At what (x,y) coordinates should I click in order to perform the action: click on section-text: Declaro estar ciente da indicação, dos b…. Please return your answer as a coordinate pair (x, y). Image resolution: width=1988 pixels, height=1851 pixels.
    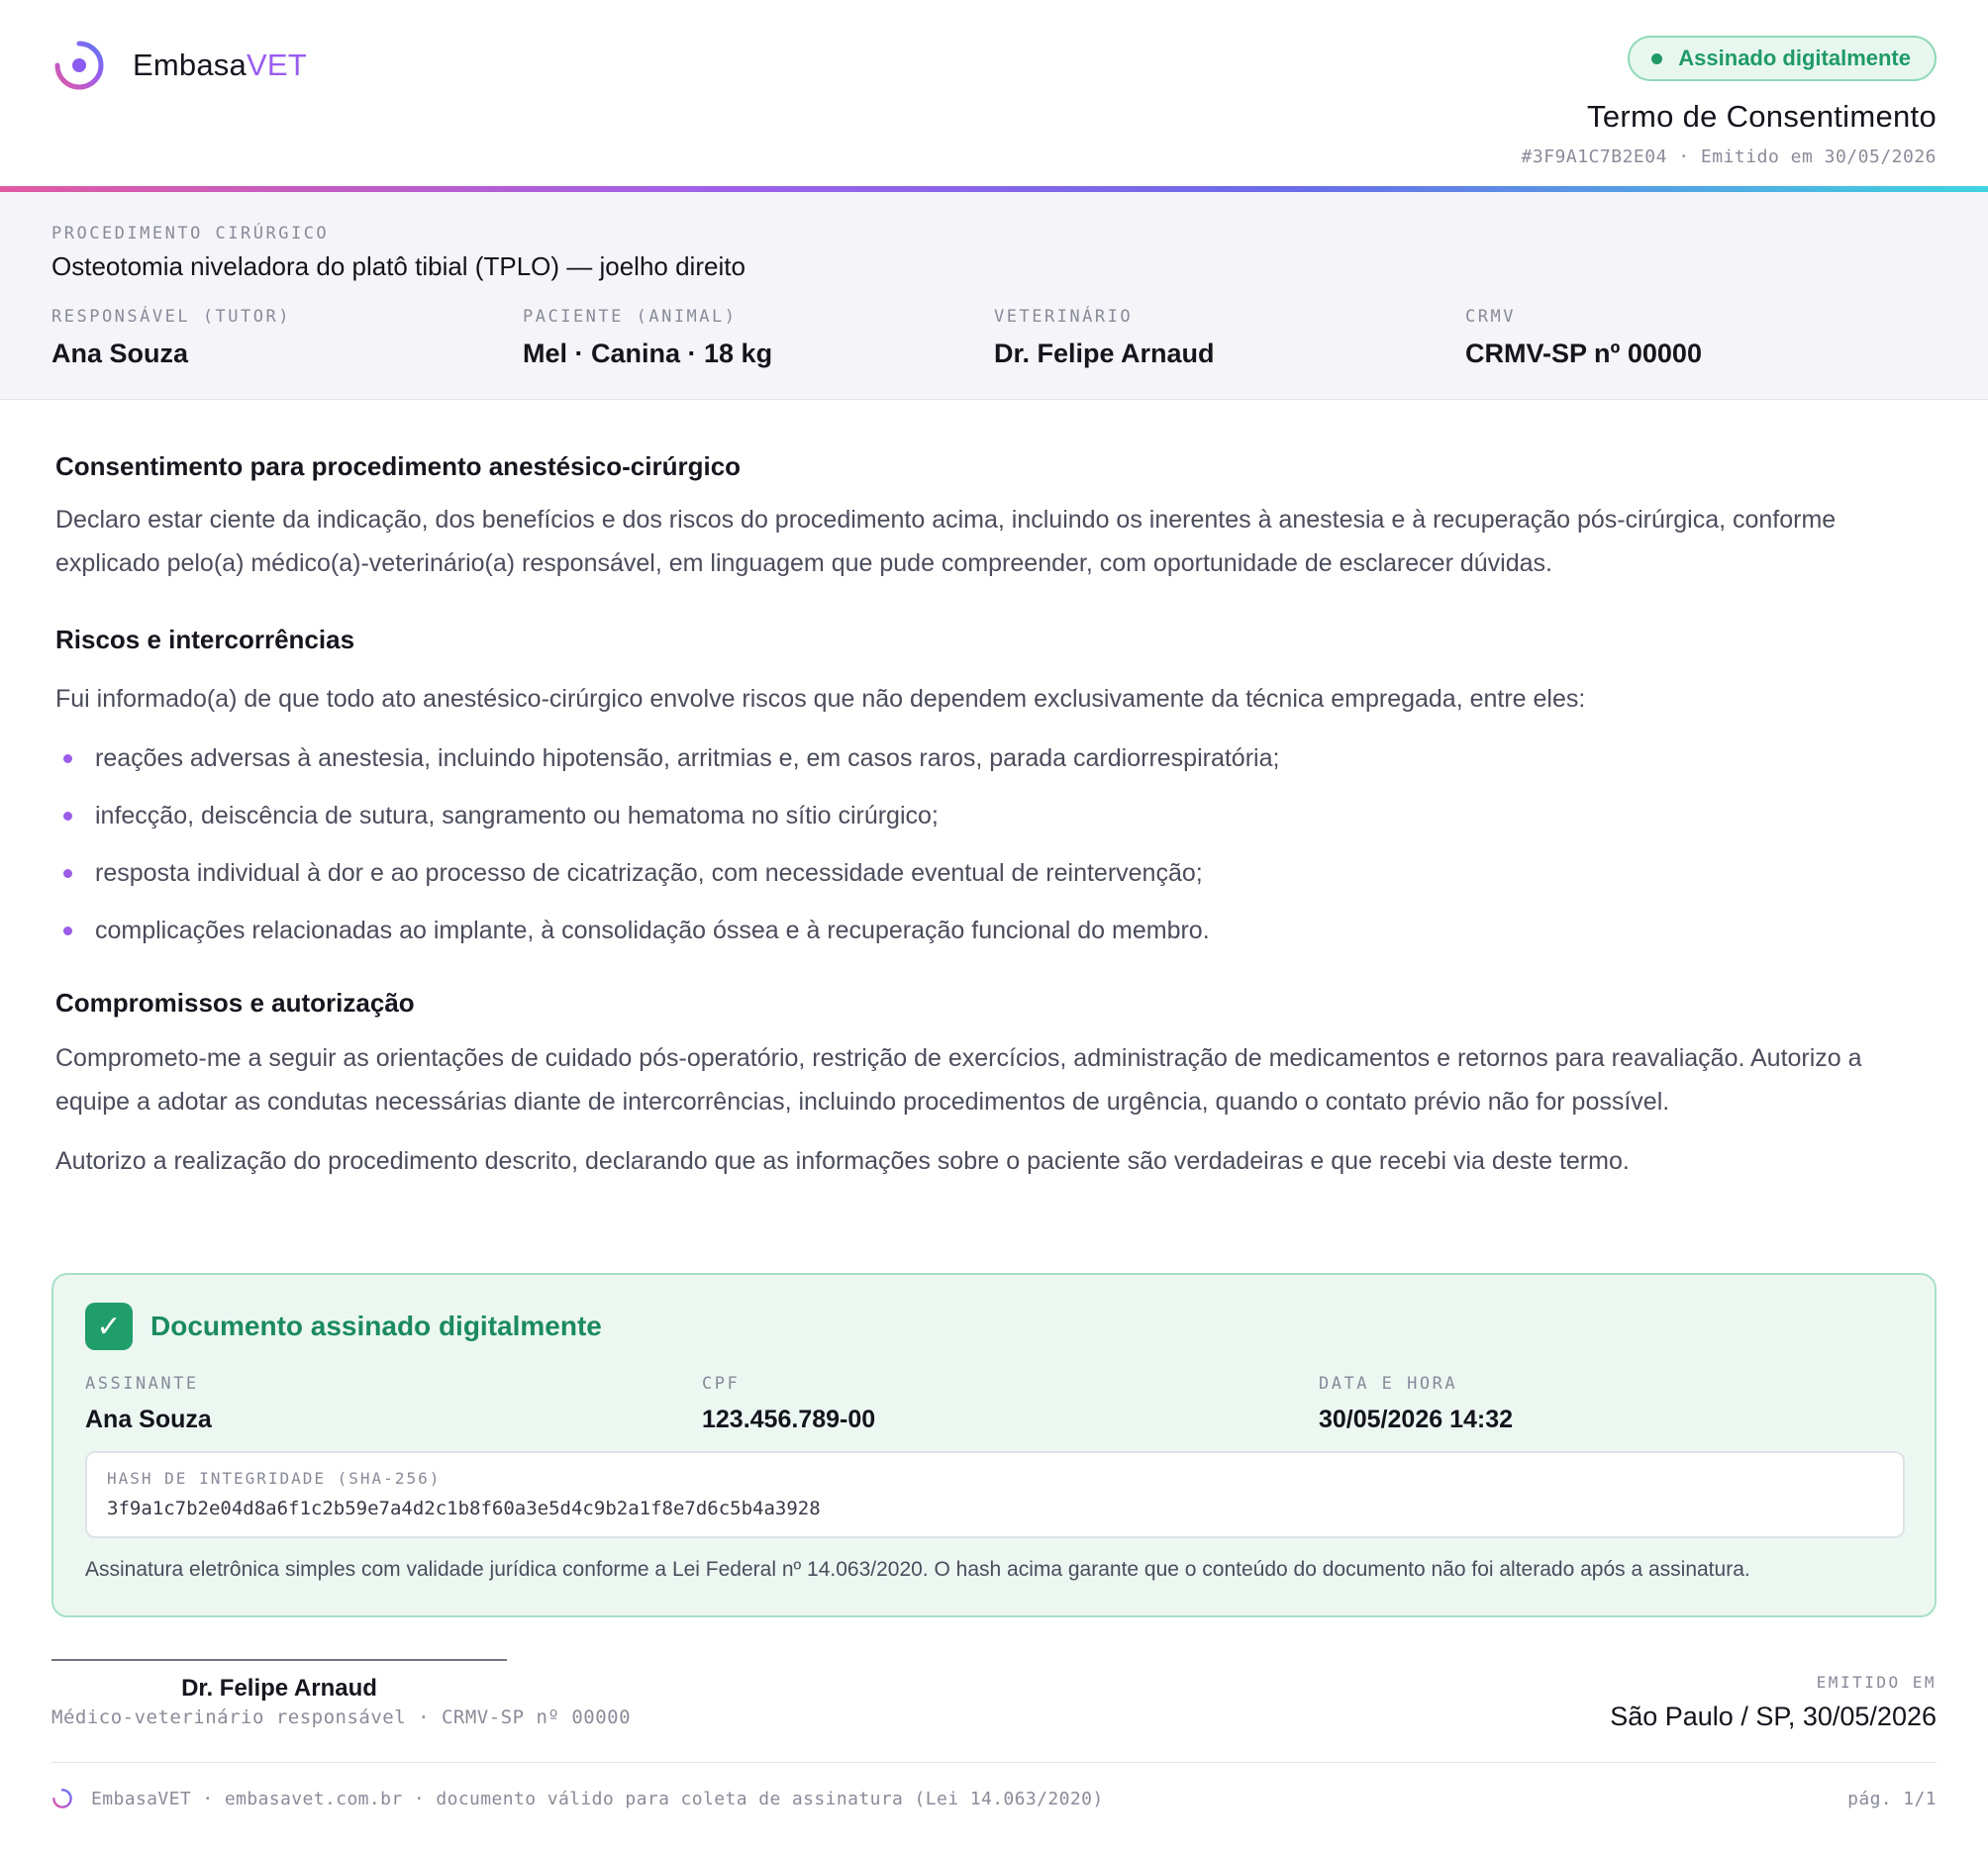
    Looking at the image, I should click on (946, 541).